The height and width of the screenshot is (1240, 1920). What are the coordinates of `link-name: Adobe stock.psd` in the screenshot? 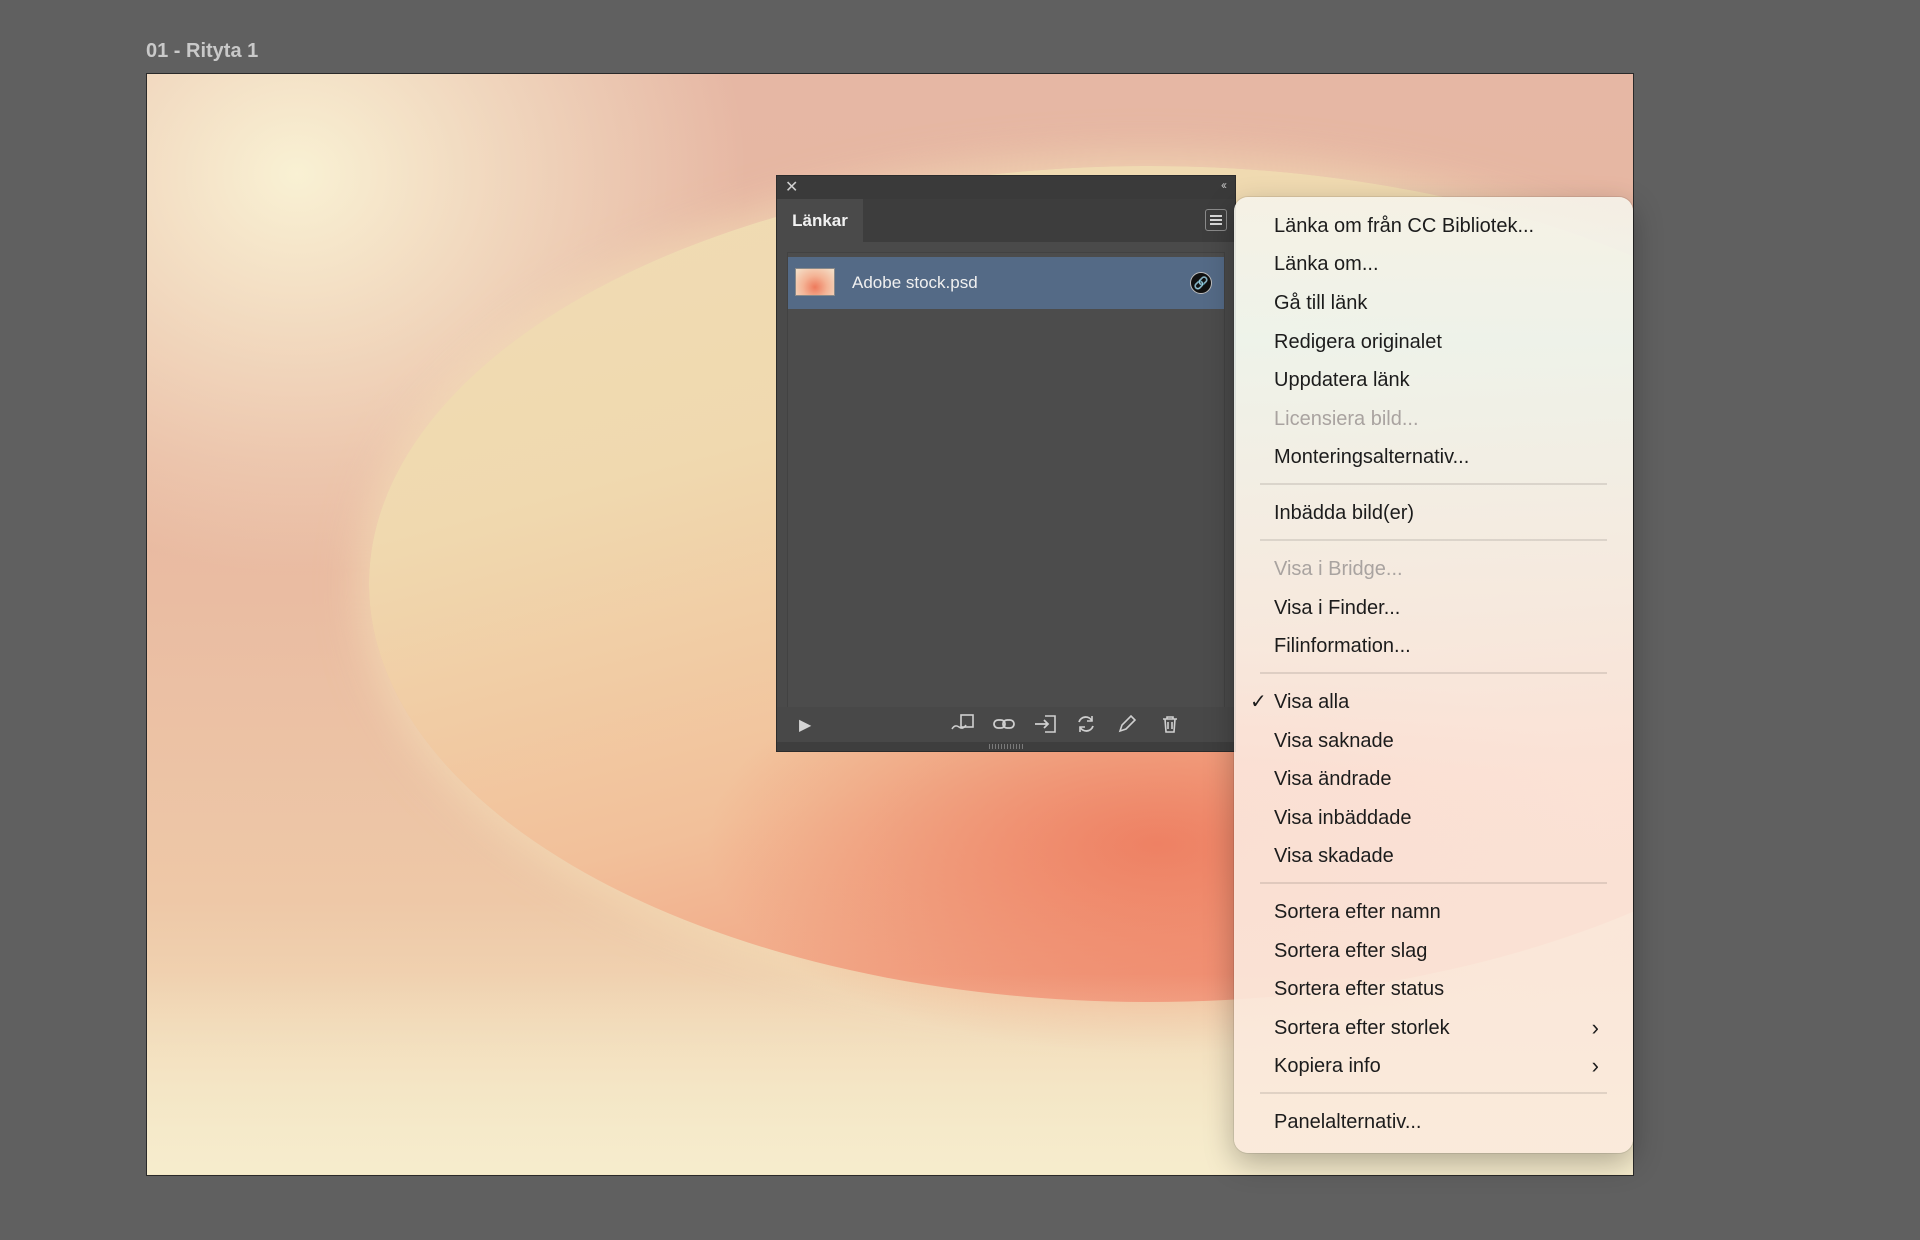 It's located at (915, 282).